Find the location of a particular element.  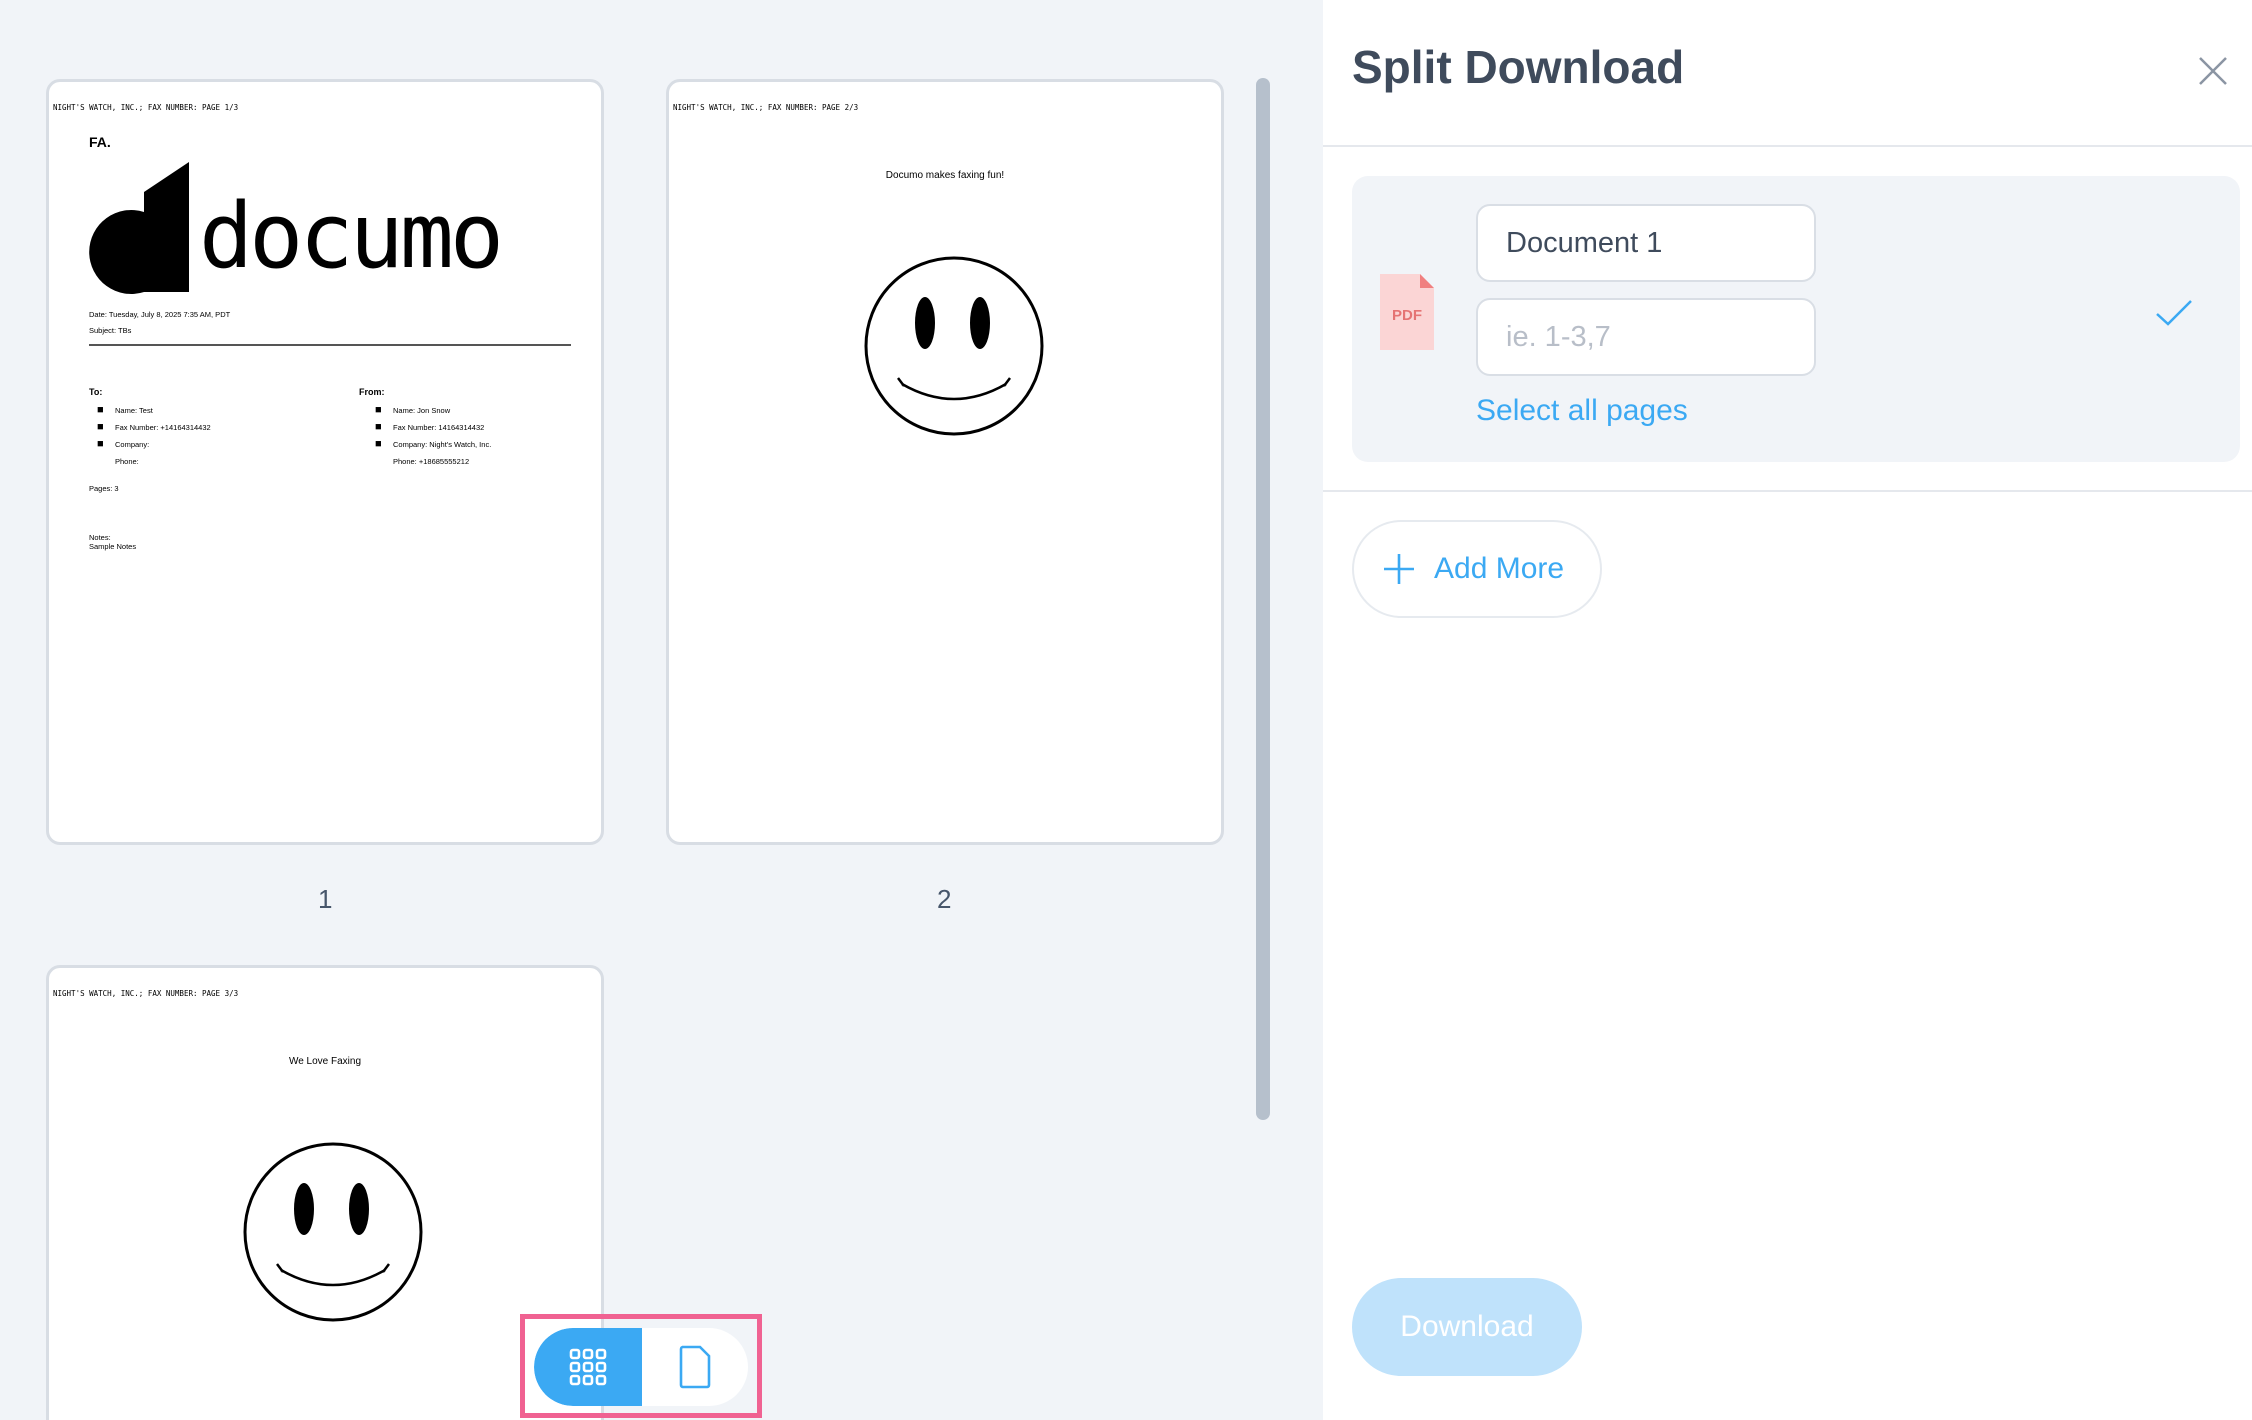

from-fax: Fax Number: 14164314432 is located at coordinates (439, 427).